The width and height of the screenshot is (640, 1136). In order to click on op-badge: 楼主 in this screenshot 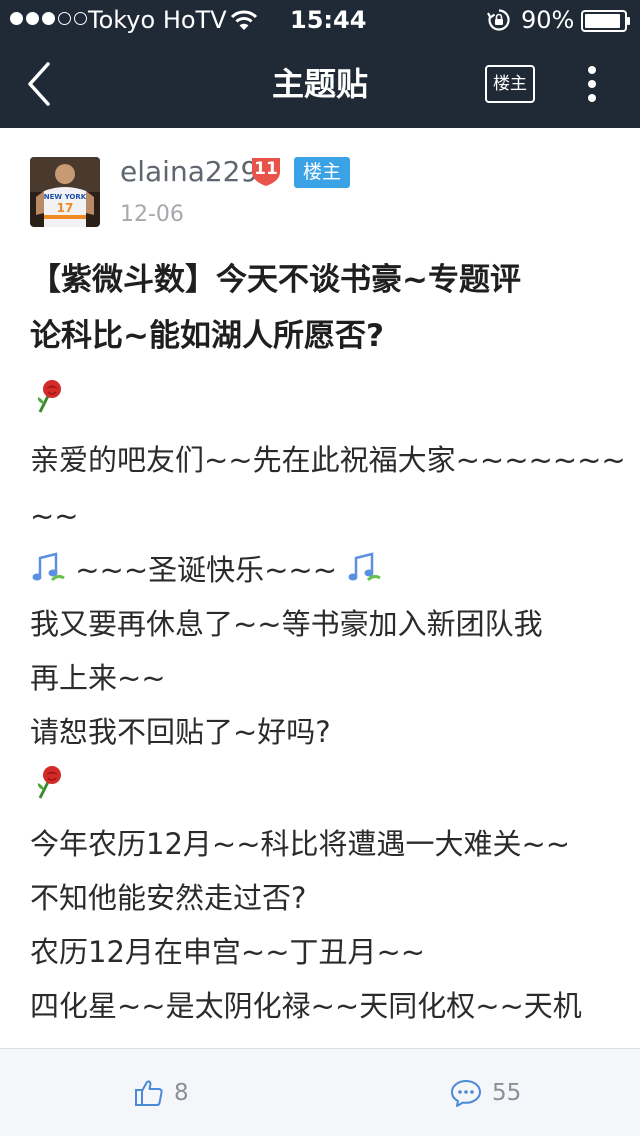, I will do `click(322, 172)`.